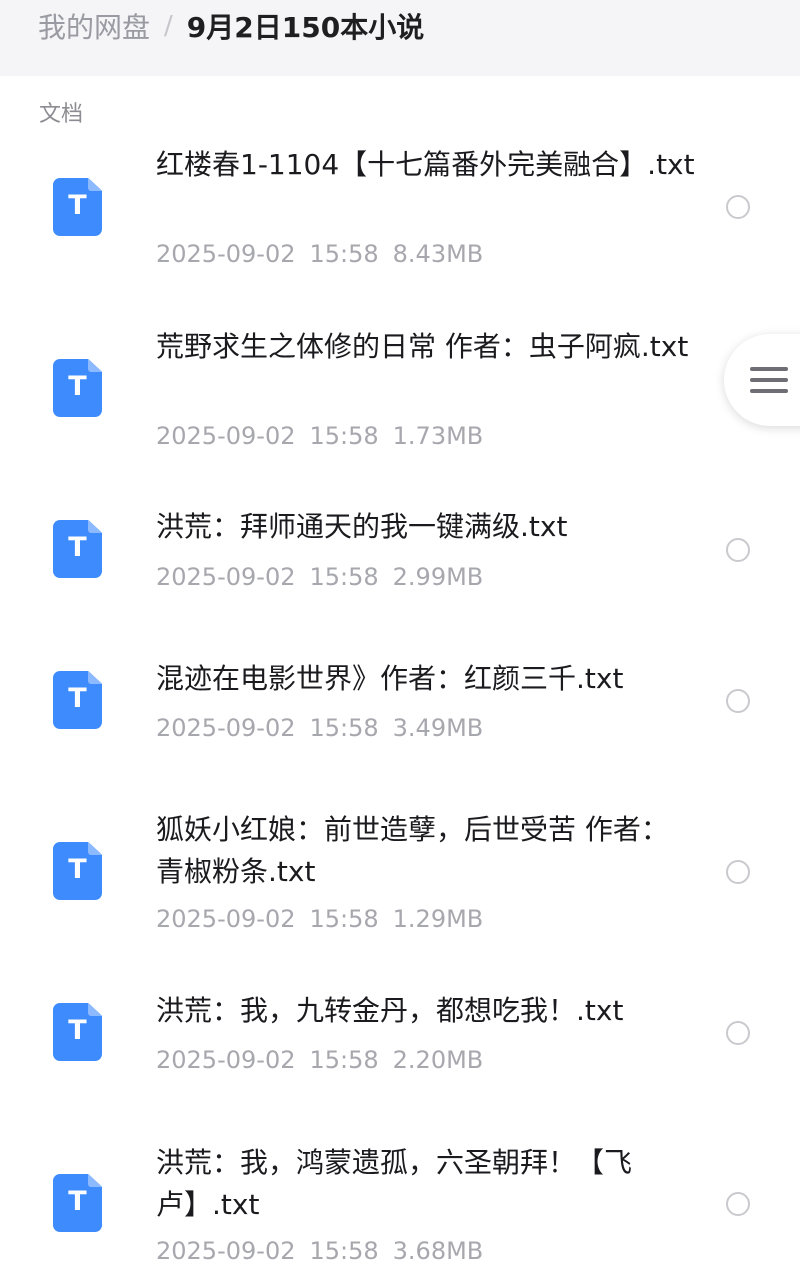 The image size is (800, 1270). I want to click on file-meta: 2025-09-02 15:58 2.20MB, so click(319, 1060).